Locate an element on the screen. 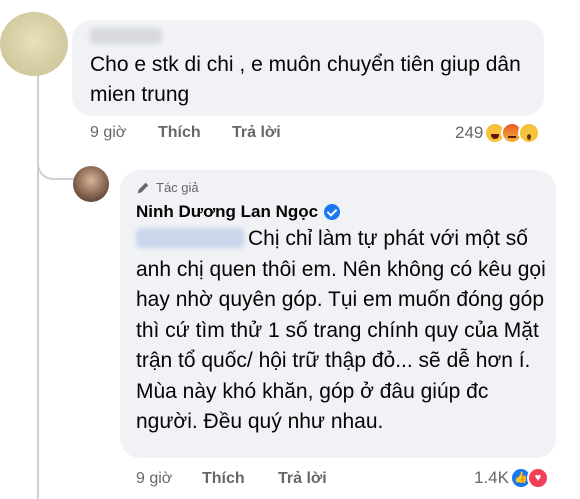  reply-reaction-count: 1.4K is located at coordinates (491, 477).